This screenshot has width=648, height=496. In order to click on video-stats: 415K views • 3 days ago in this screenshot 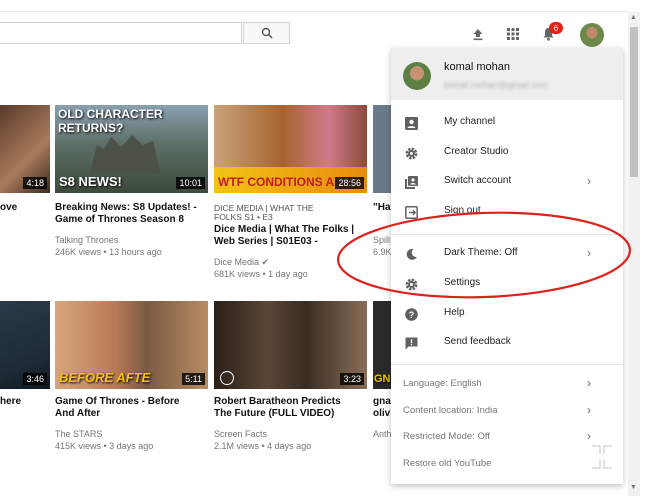, I will do `click(104, 446)`.